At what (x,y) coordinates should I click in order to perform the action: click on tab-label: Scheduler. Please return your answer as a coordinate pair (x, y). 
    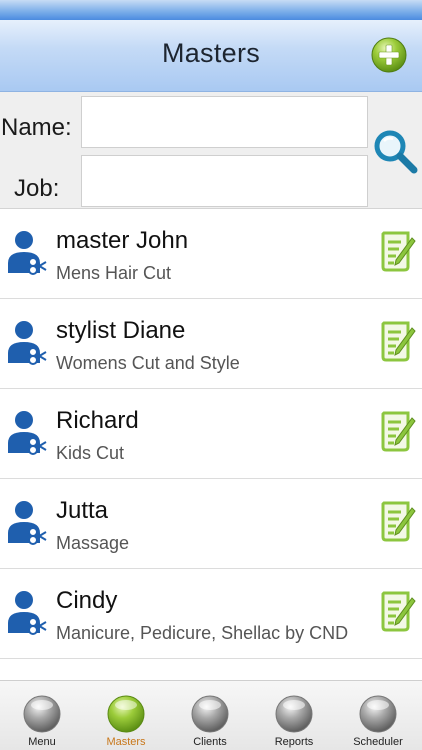
    Looking at the image, I should click on (378, 742).